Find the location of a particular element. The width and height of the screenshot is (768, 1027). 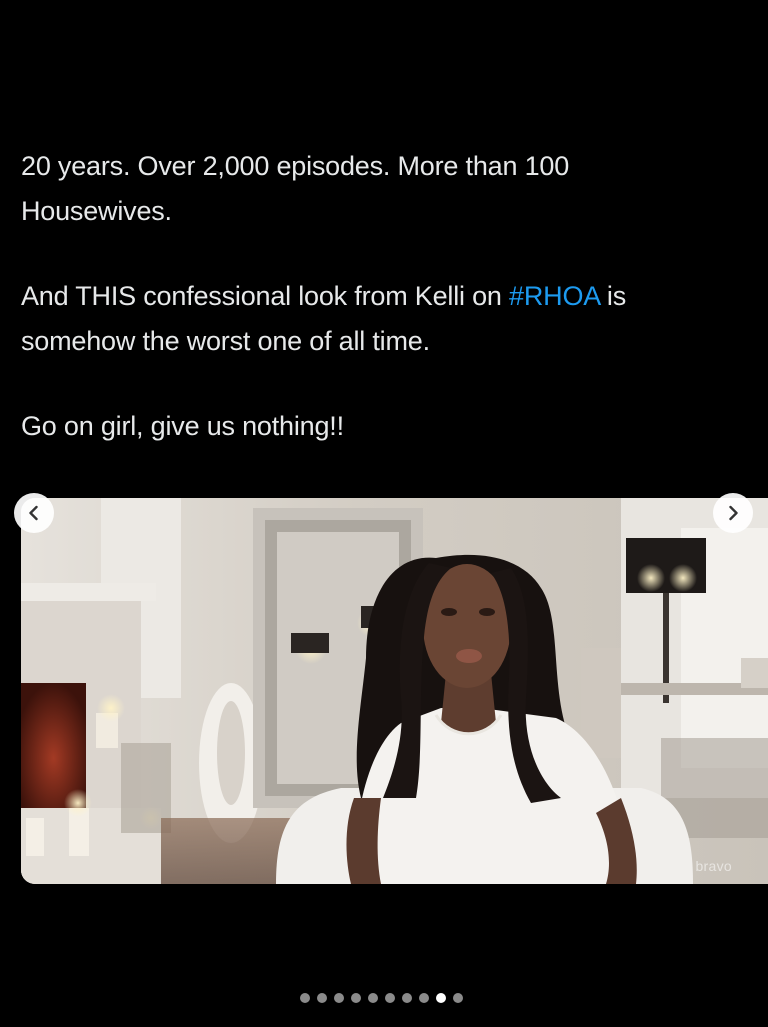

chevron-right-icon is located at coordinates (733, 513).